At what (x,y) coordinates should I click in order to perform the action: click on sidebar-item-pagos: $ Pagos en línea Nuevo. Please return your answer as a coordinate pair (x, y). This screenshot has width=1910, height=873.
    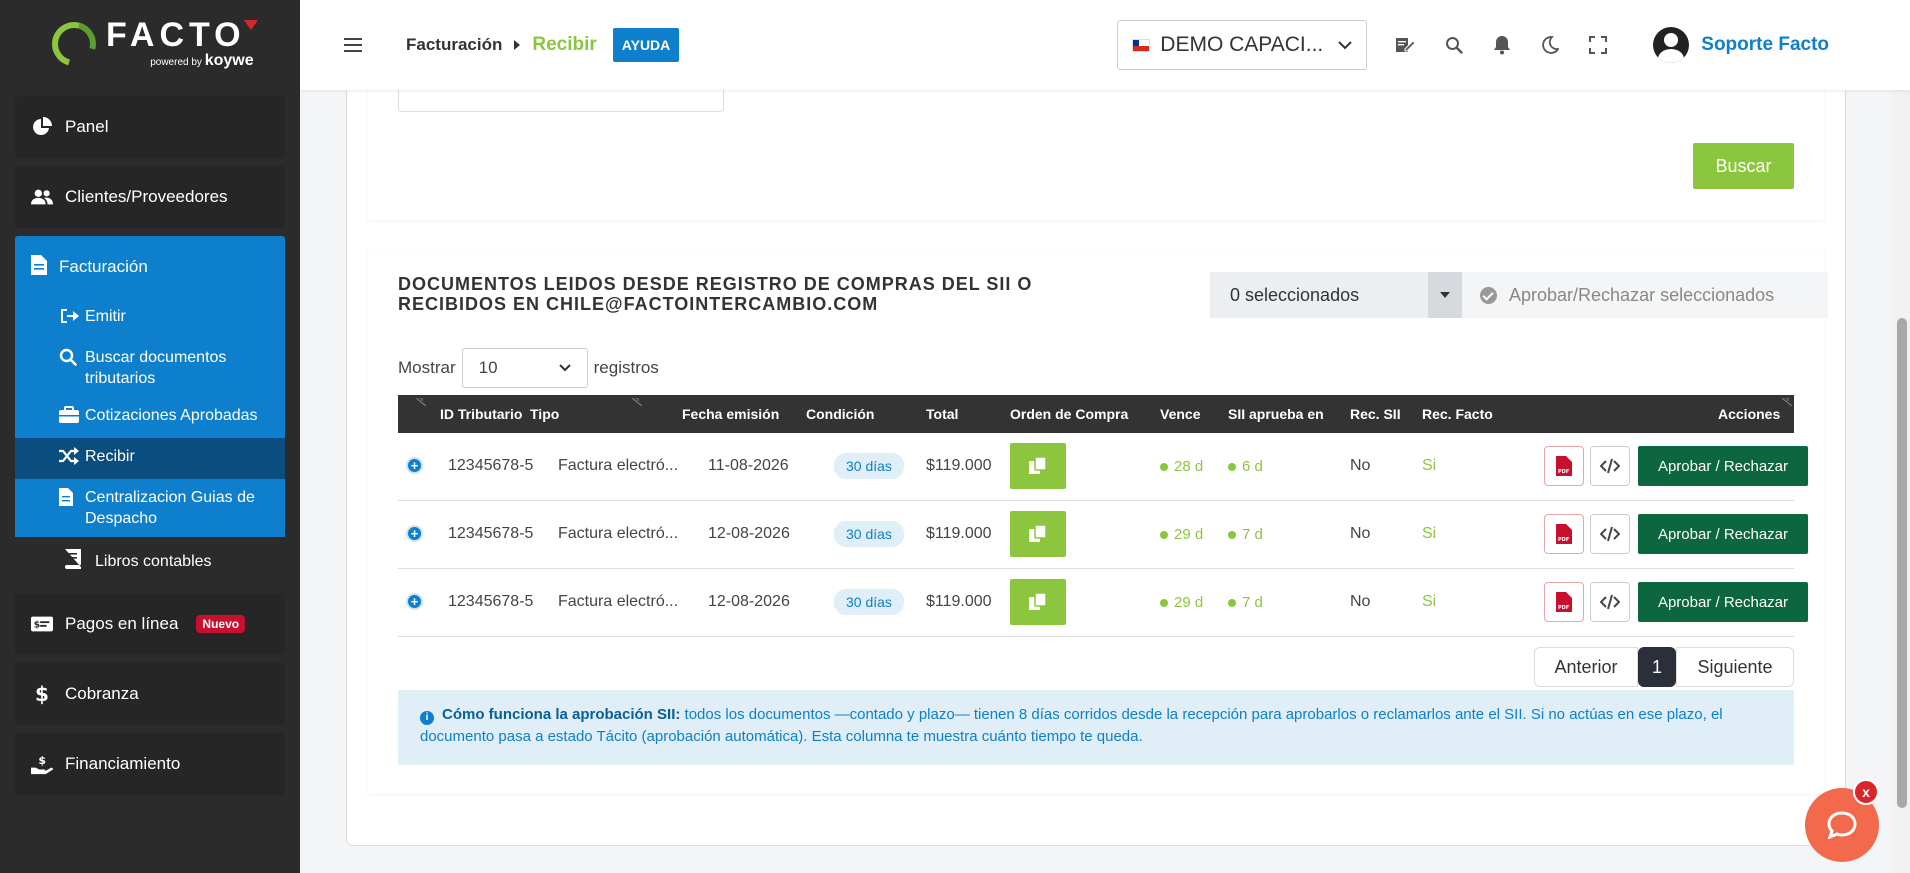
    Looking at the image, I should click on (150, 624).